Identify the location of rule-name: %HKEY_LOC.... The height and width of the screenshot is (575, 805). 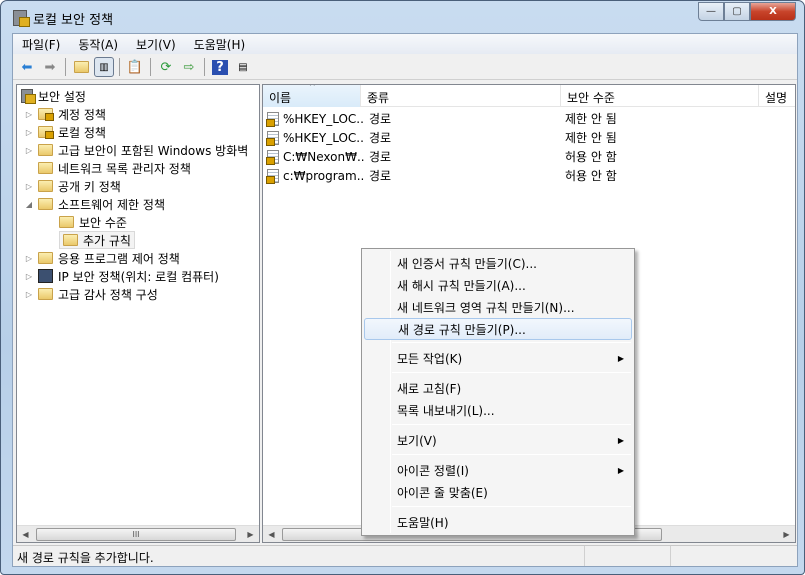
(324, 118).